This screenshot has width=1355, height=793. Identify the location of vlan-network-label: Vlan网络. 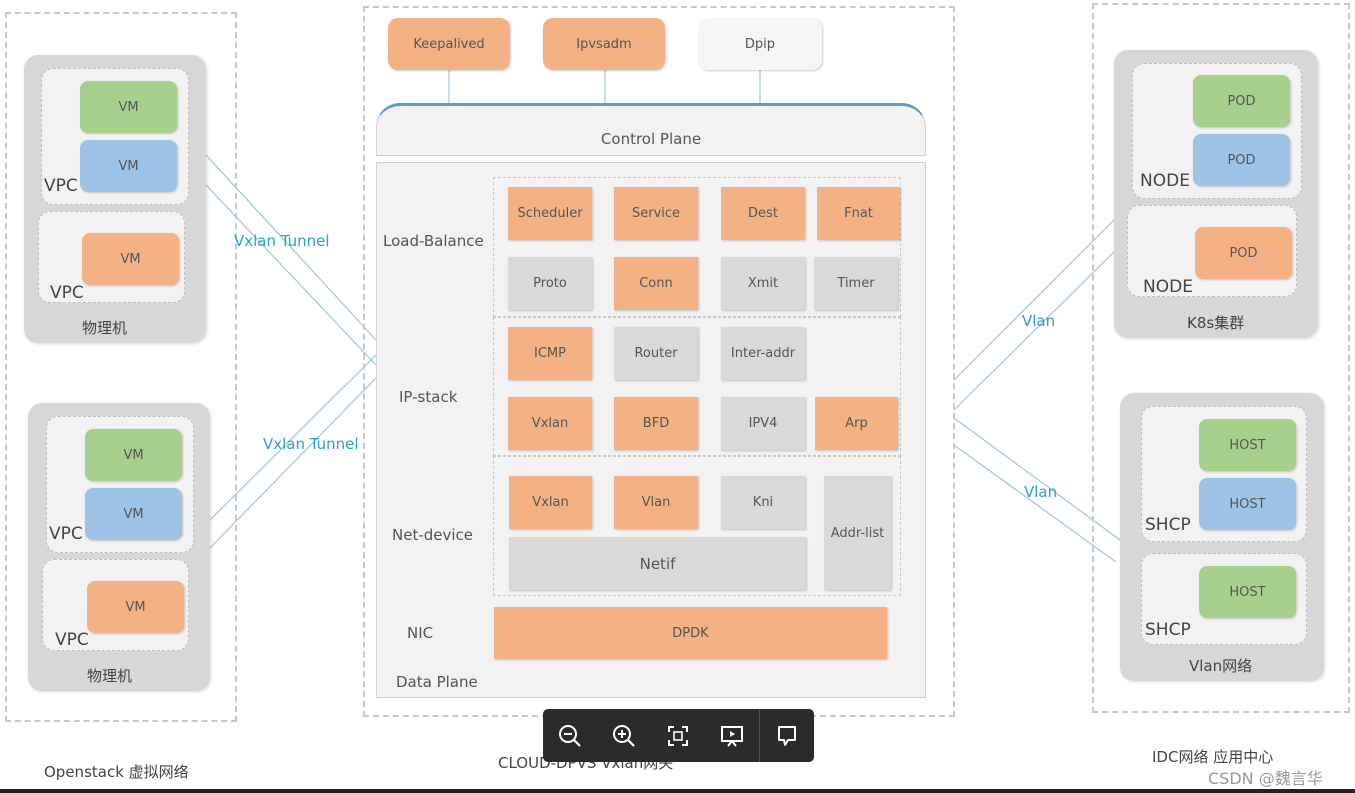
(1221, 666).